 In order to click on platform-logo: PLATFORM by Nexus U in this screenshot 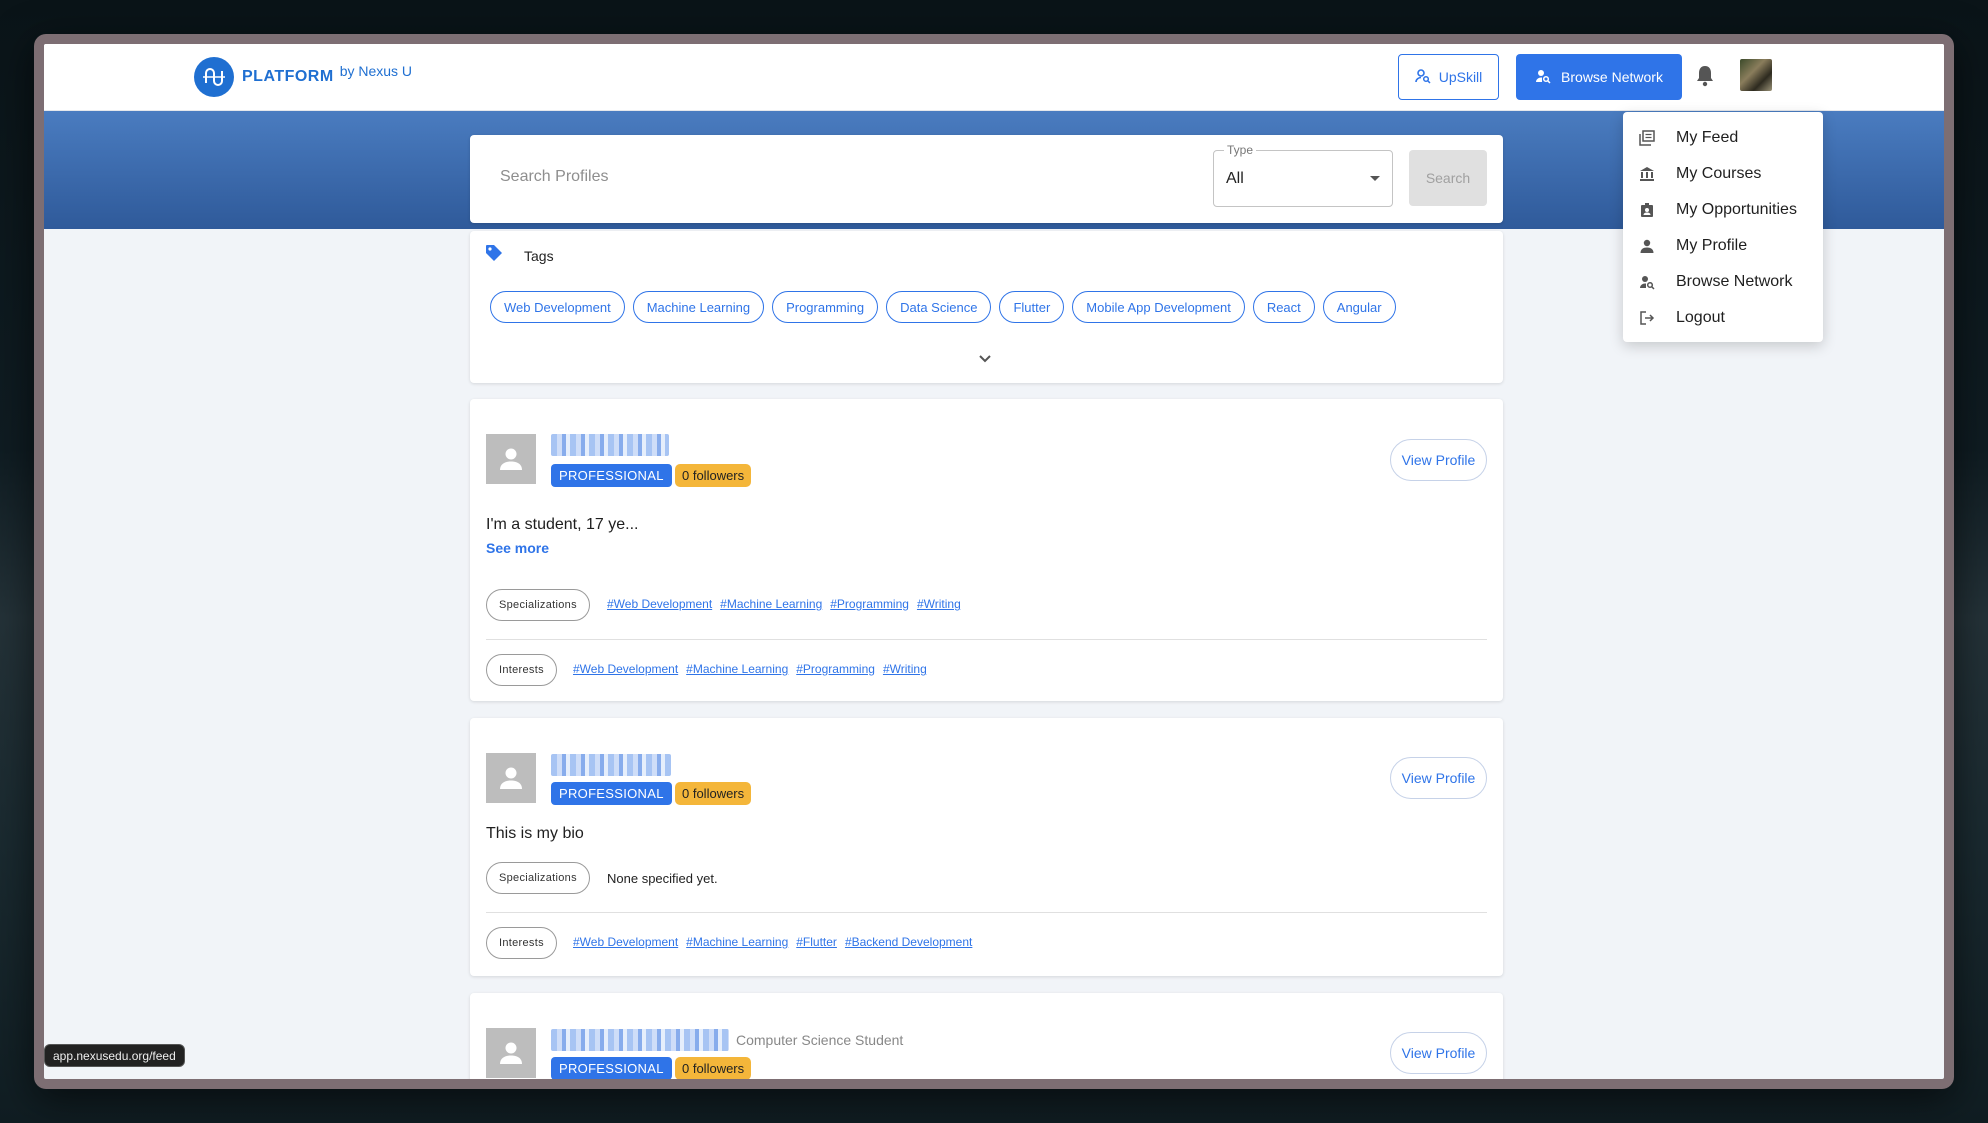, I will do `click(303, 77)`.